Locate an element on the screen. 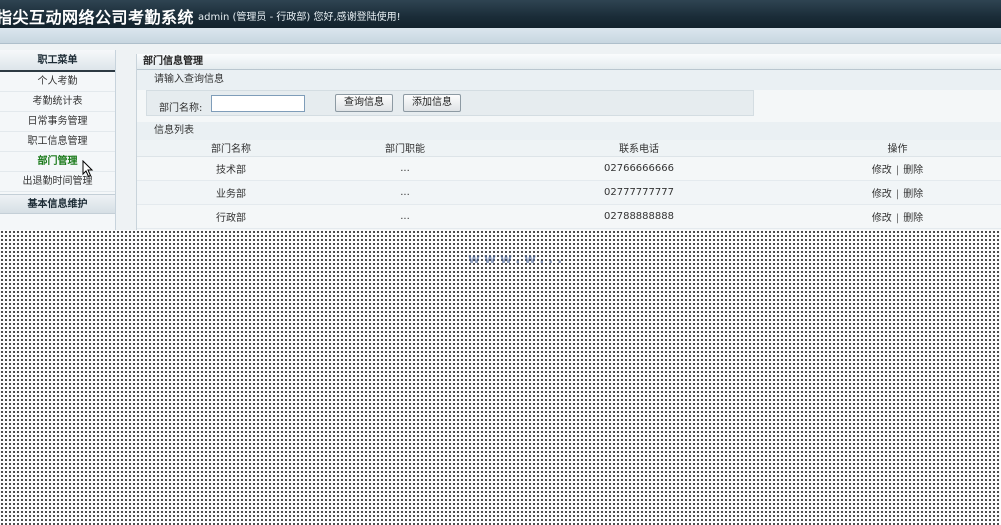 This screenshot has width=1001, height=525. cell-department-name: 技术部 is located at coordinates (231, 168).